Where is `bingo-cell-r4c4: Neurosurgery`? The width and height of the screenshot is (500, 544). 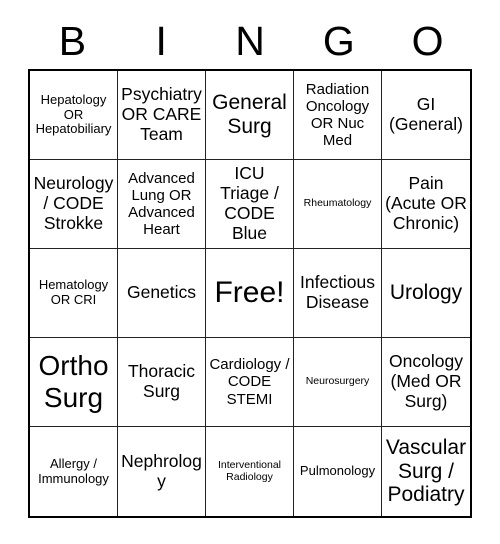 bingo-cell-r4c4: Neurosurgery is located at coordinates (338, 382).